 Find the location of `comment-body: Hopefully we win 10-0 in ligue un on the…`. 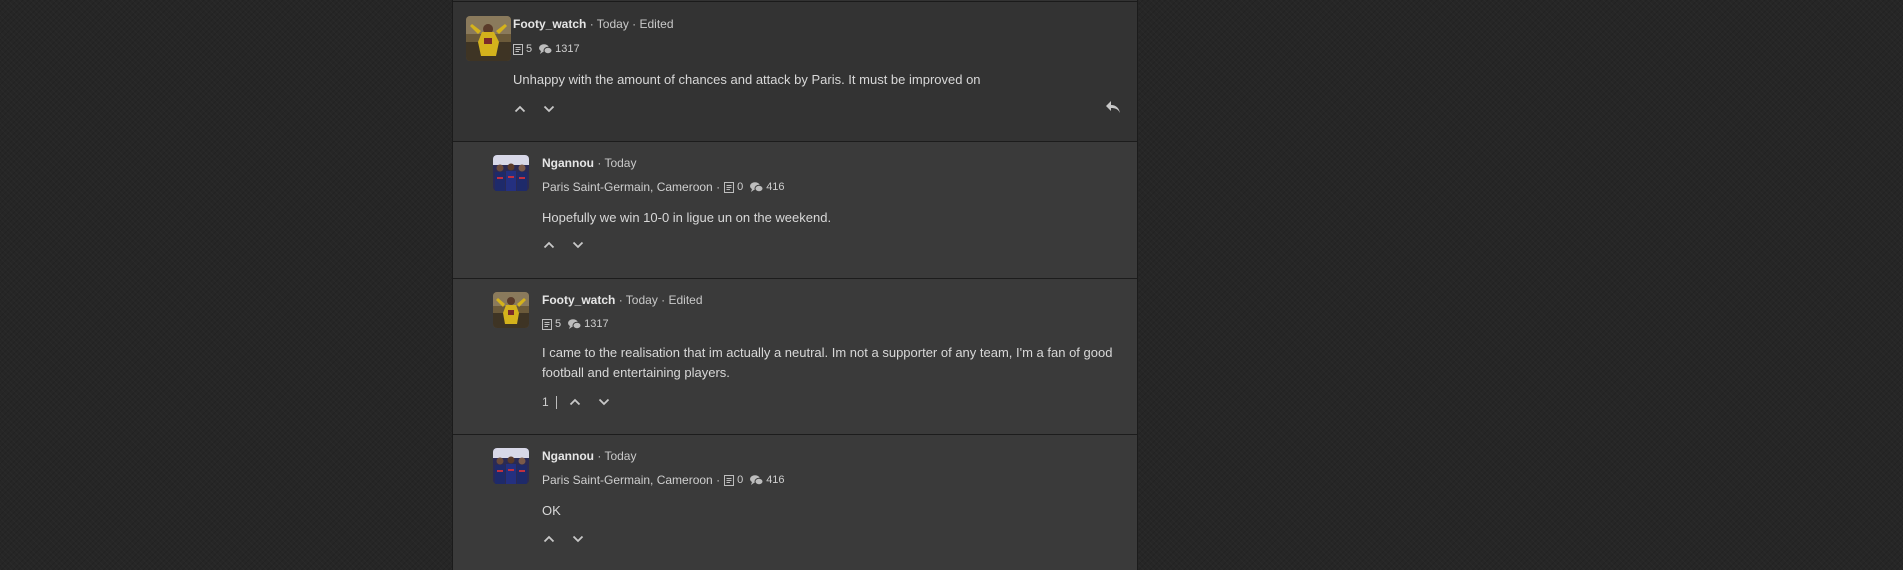

comment-body: Hopefully we win 10-0 in ligue un on the… is located at coordinates (687, 217).